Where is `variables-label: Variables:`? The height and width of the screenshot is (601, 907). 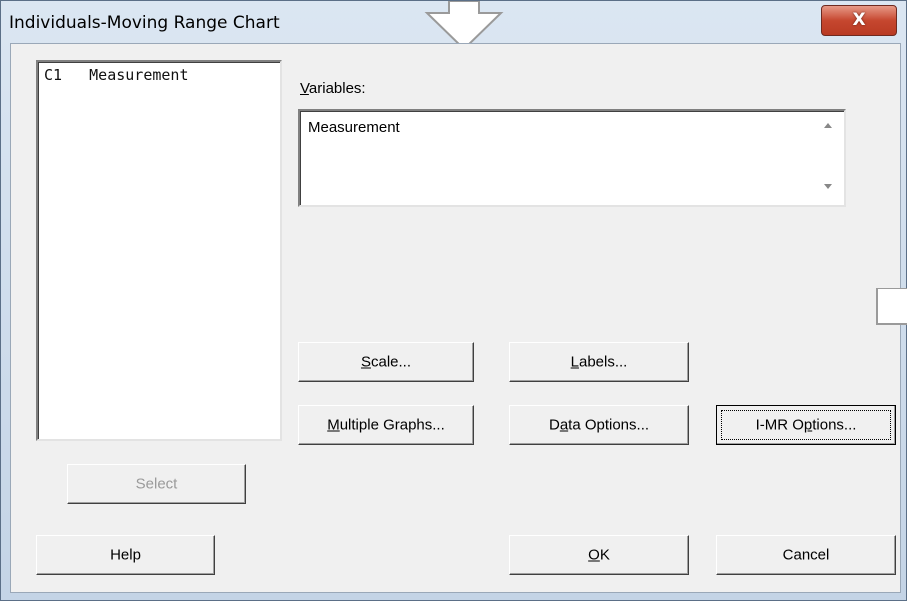
variables-label: Variables: is located at coordinates (333, 88).